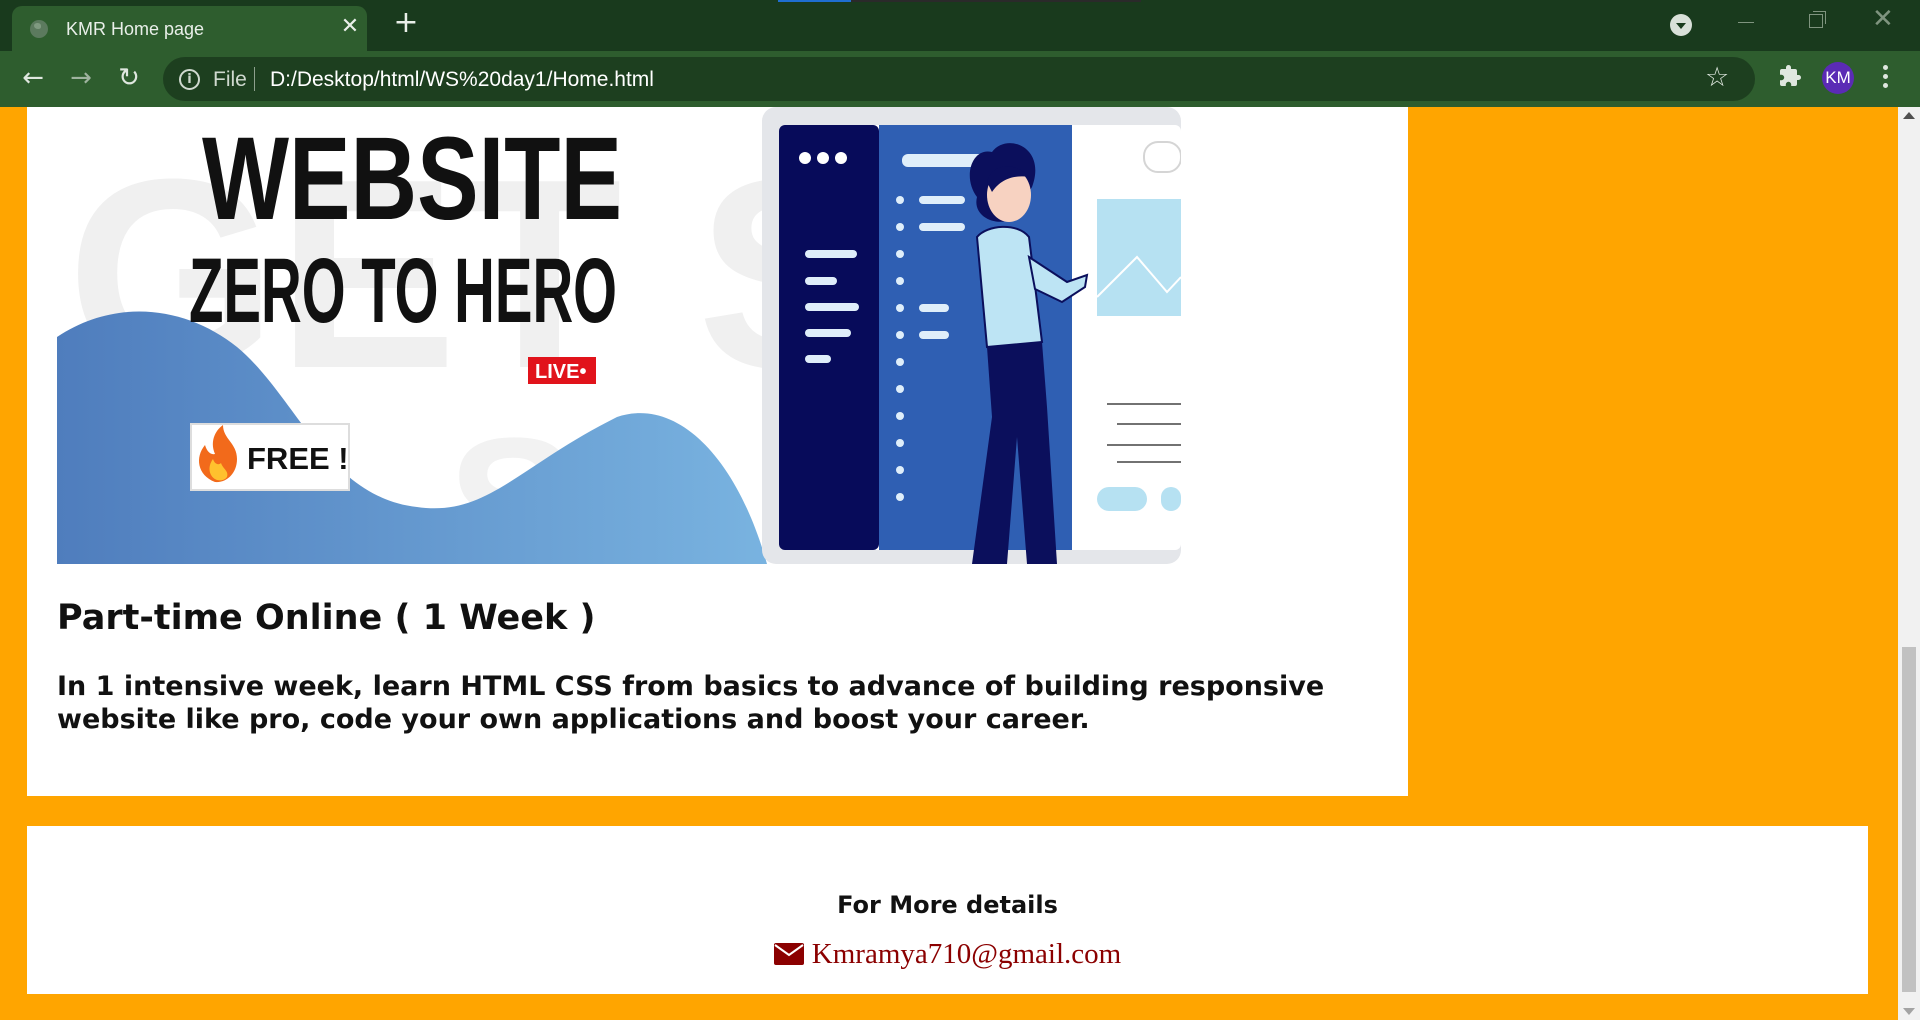 Image resolution: width=1920 pixels, height=1020 pixels. What do you see at coordinates (462, 80) in the screenshot?
I see `url-text: D:/Desktop/html/WS%20day1/Home.html` at bounding box center [462, 80].